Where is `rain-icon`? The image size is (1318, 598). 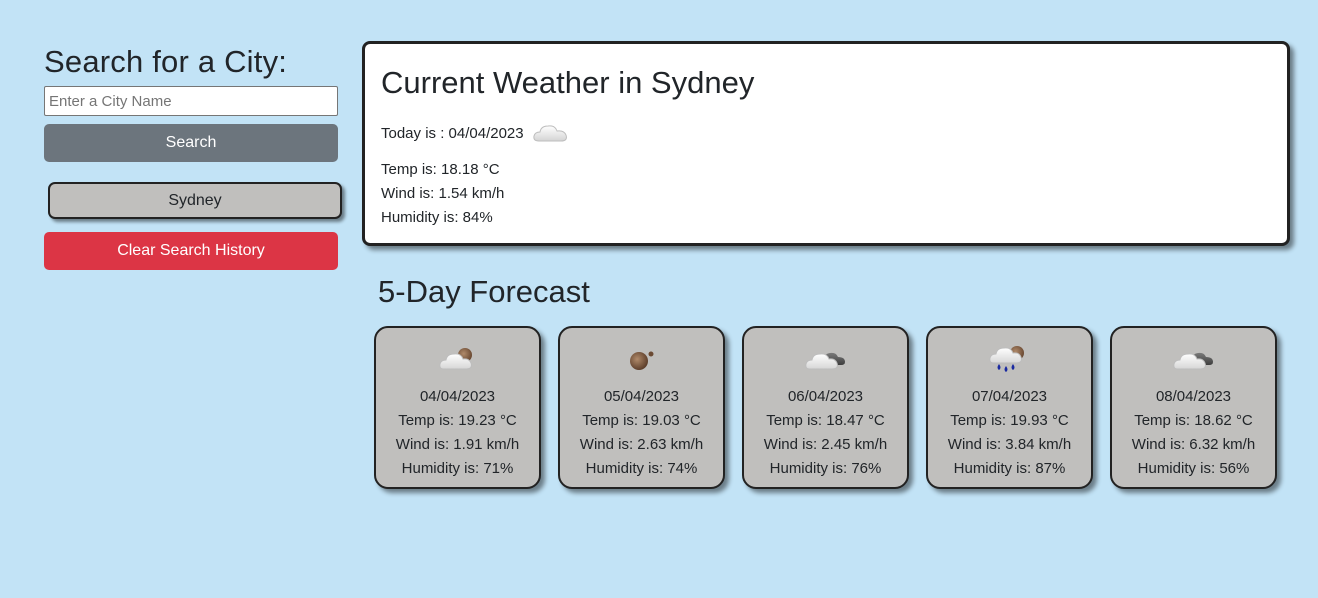
rain-icon is located at coordinates (1009, 359).